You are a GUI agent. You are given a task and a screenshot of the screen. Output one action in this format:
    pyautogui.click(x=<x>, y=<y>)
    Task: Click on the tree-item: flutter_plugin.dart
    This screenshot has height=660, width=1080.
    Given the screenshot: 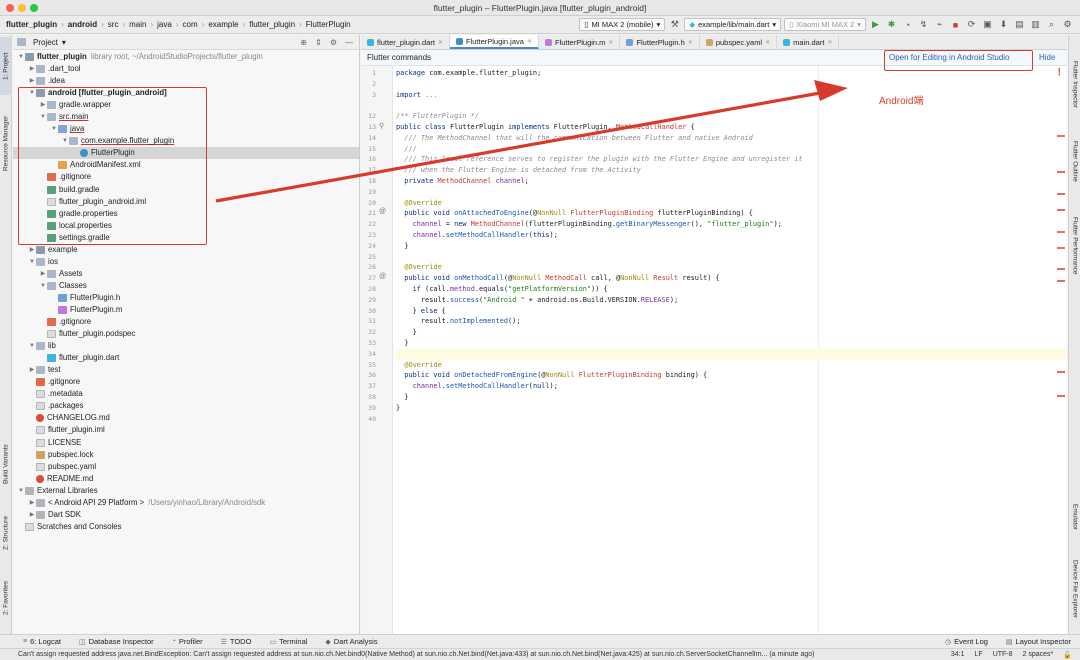 What is the action you would take?
    pyautogui.click(x=186, y=358)
    